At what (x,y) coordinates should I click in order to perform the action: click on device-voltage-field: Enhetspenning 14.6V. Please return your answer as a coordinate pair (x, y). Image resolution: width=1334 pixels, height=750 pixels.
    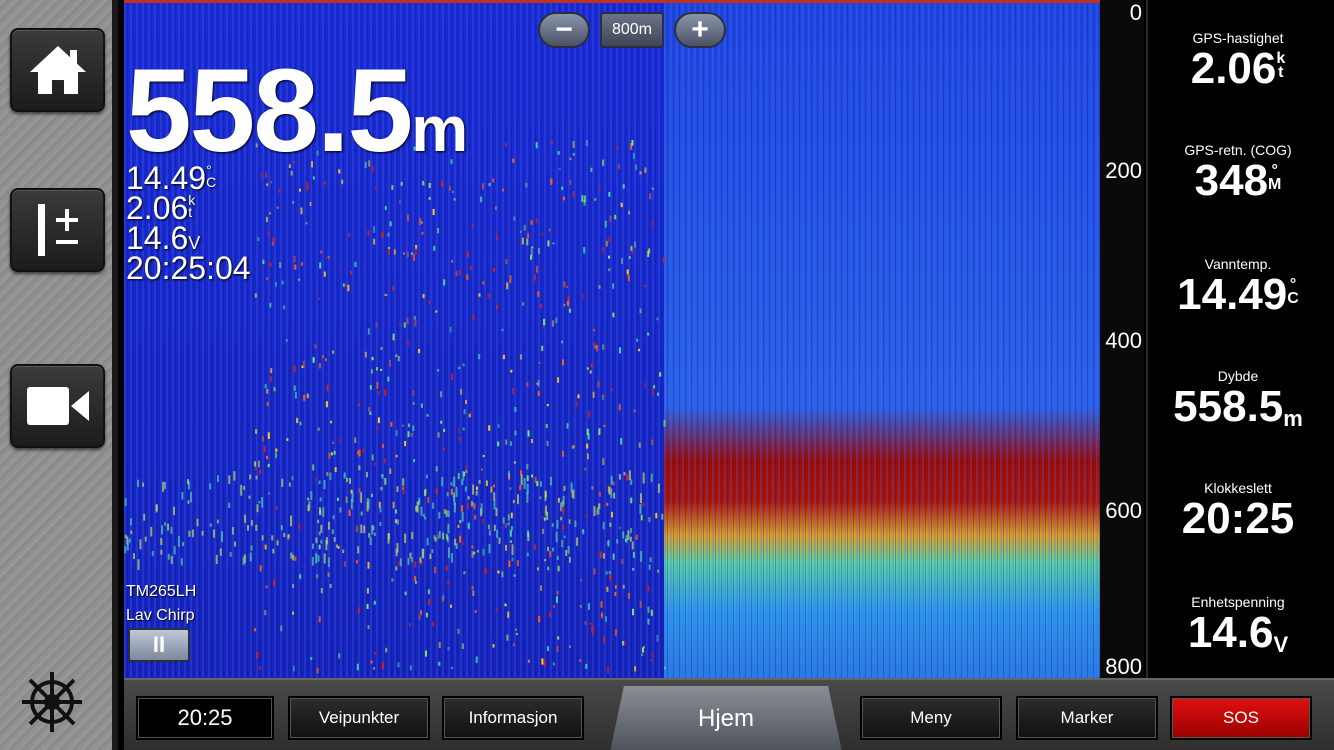
    Looking at the image, I should click on (1238, 625).